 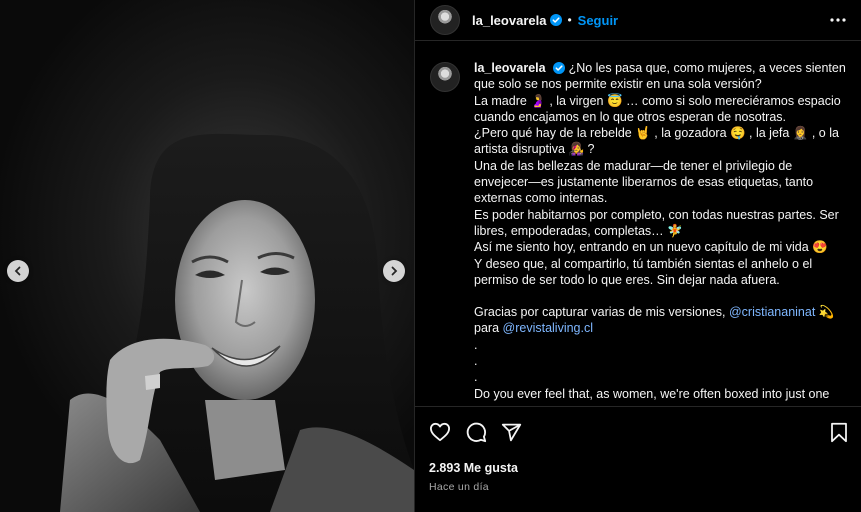 What do you see at coordinates (487, 328) in the screenshot?
I see `credits-para: para` at bounding box center [487, 328].